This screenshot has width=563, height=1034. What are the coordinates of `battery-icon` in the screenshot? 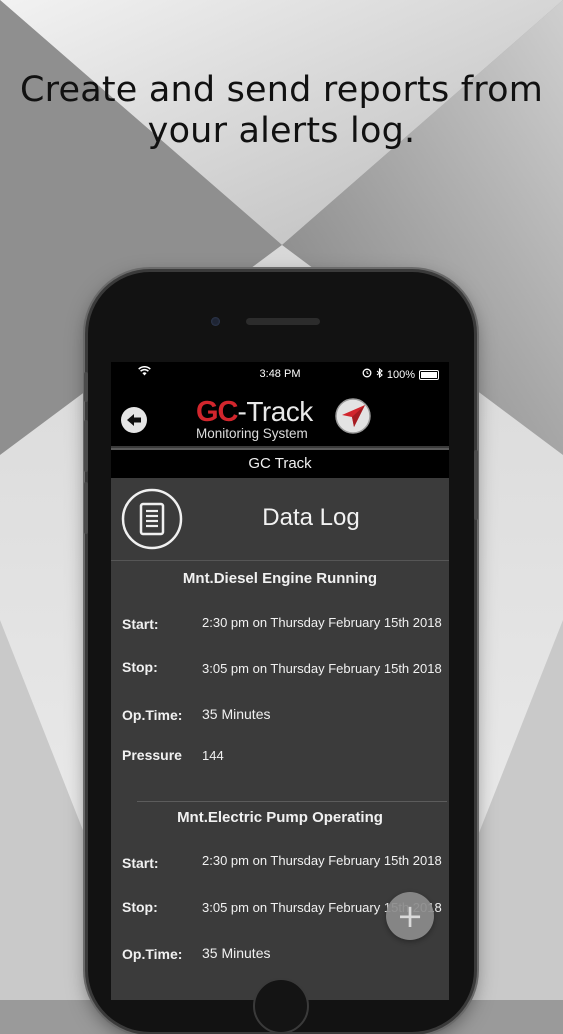 It's located at (429, 374).